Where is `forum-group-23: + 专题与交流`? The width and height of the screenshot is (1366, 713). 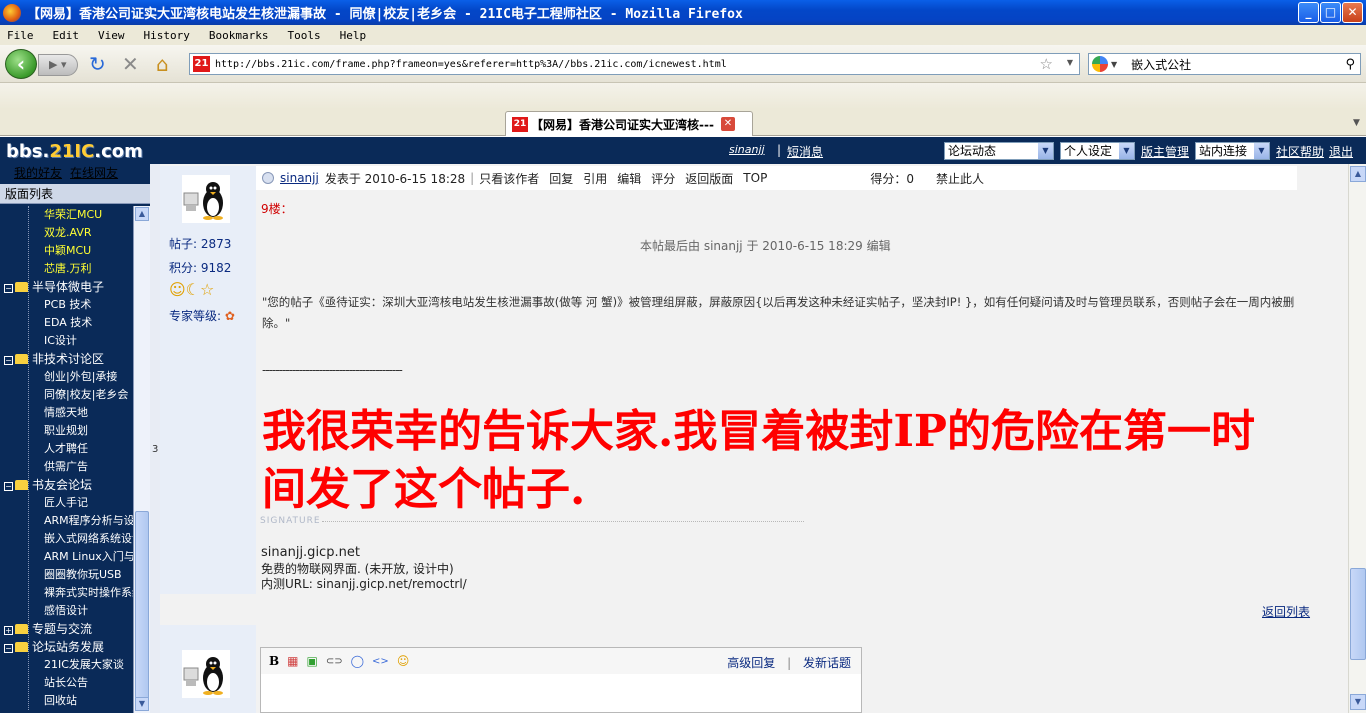
forum-group-23: + 专题与交流 is located at coordinates (48, 629).